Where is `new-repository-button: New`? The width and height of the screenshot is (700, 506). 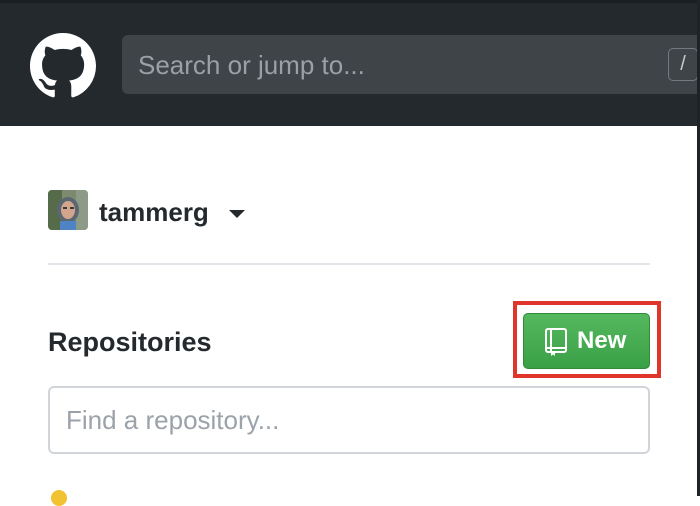
new-repository-button: New is located at coordinates (586, 341).